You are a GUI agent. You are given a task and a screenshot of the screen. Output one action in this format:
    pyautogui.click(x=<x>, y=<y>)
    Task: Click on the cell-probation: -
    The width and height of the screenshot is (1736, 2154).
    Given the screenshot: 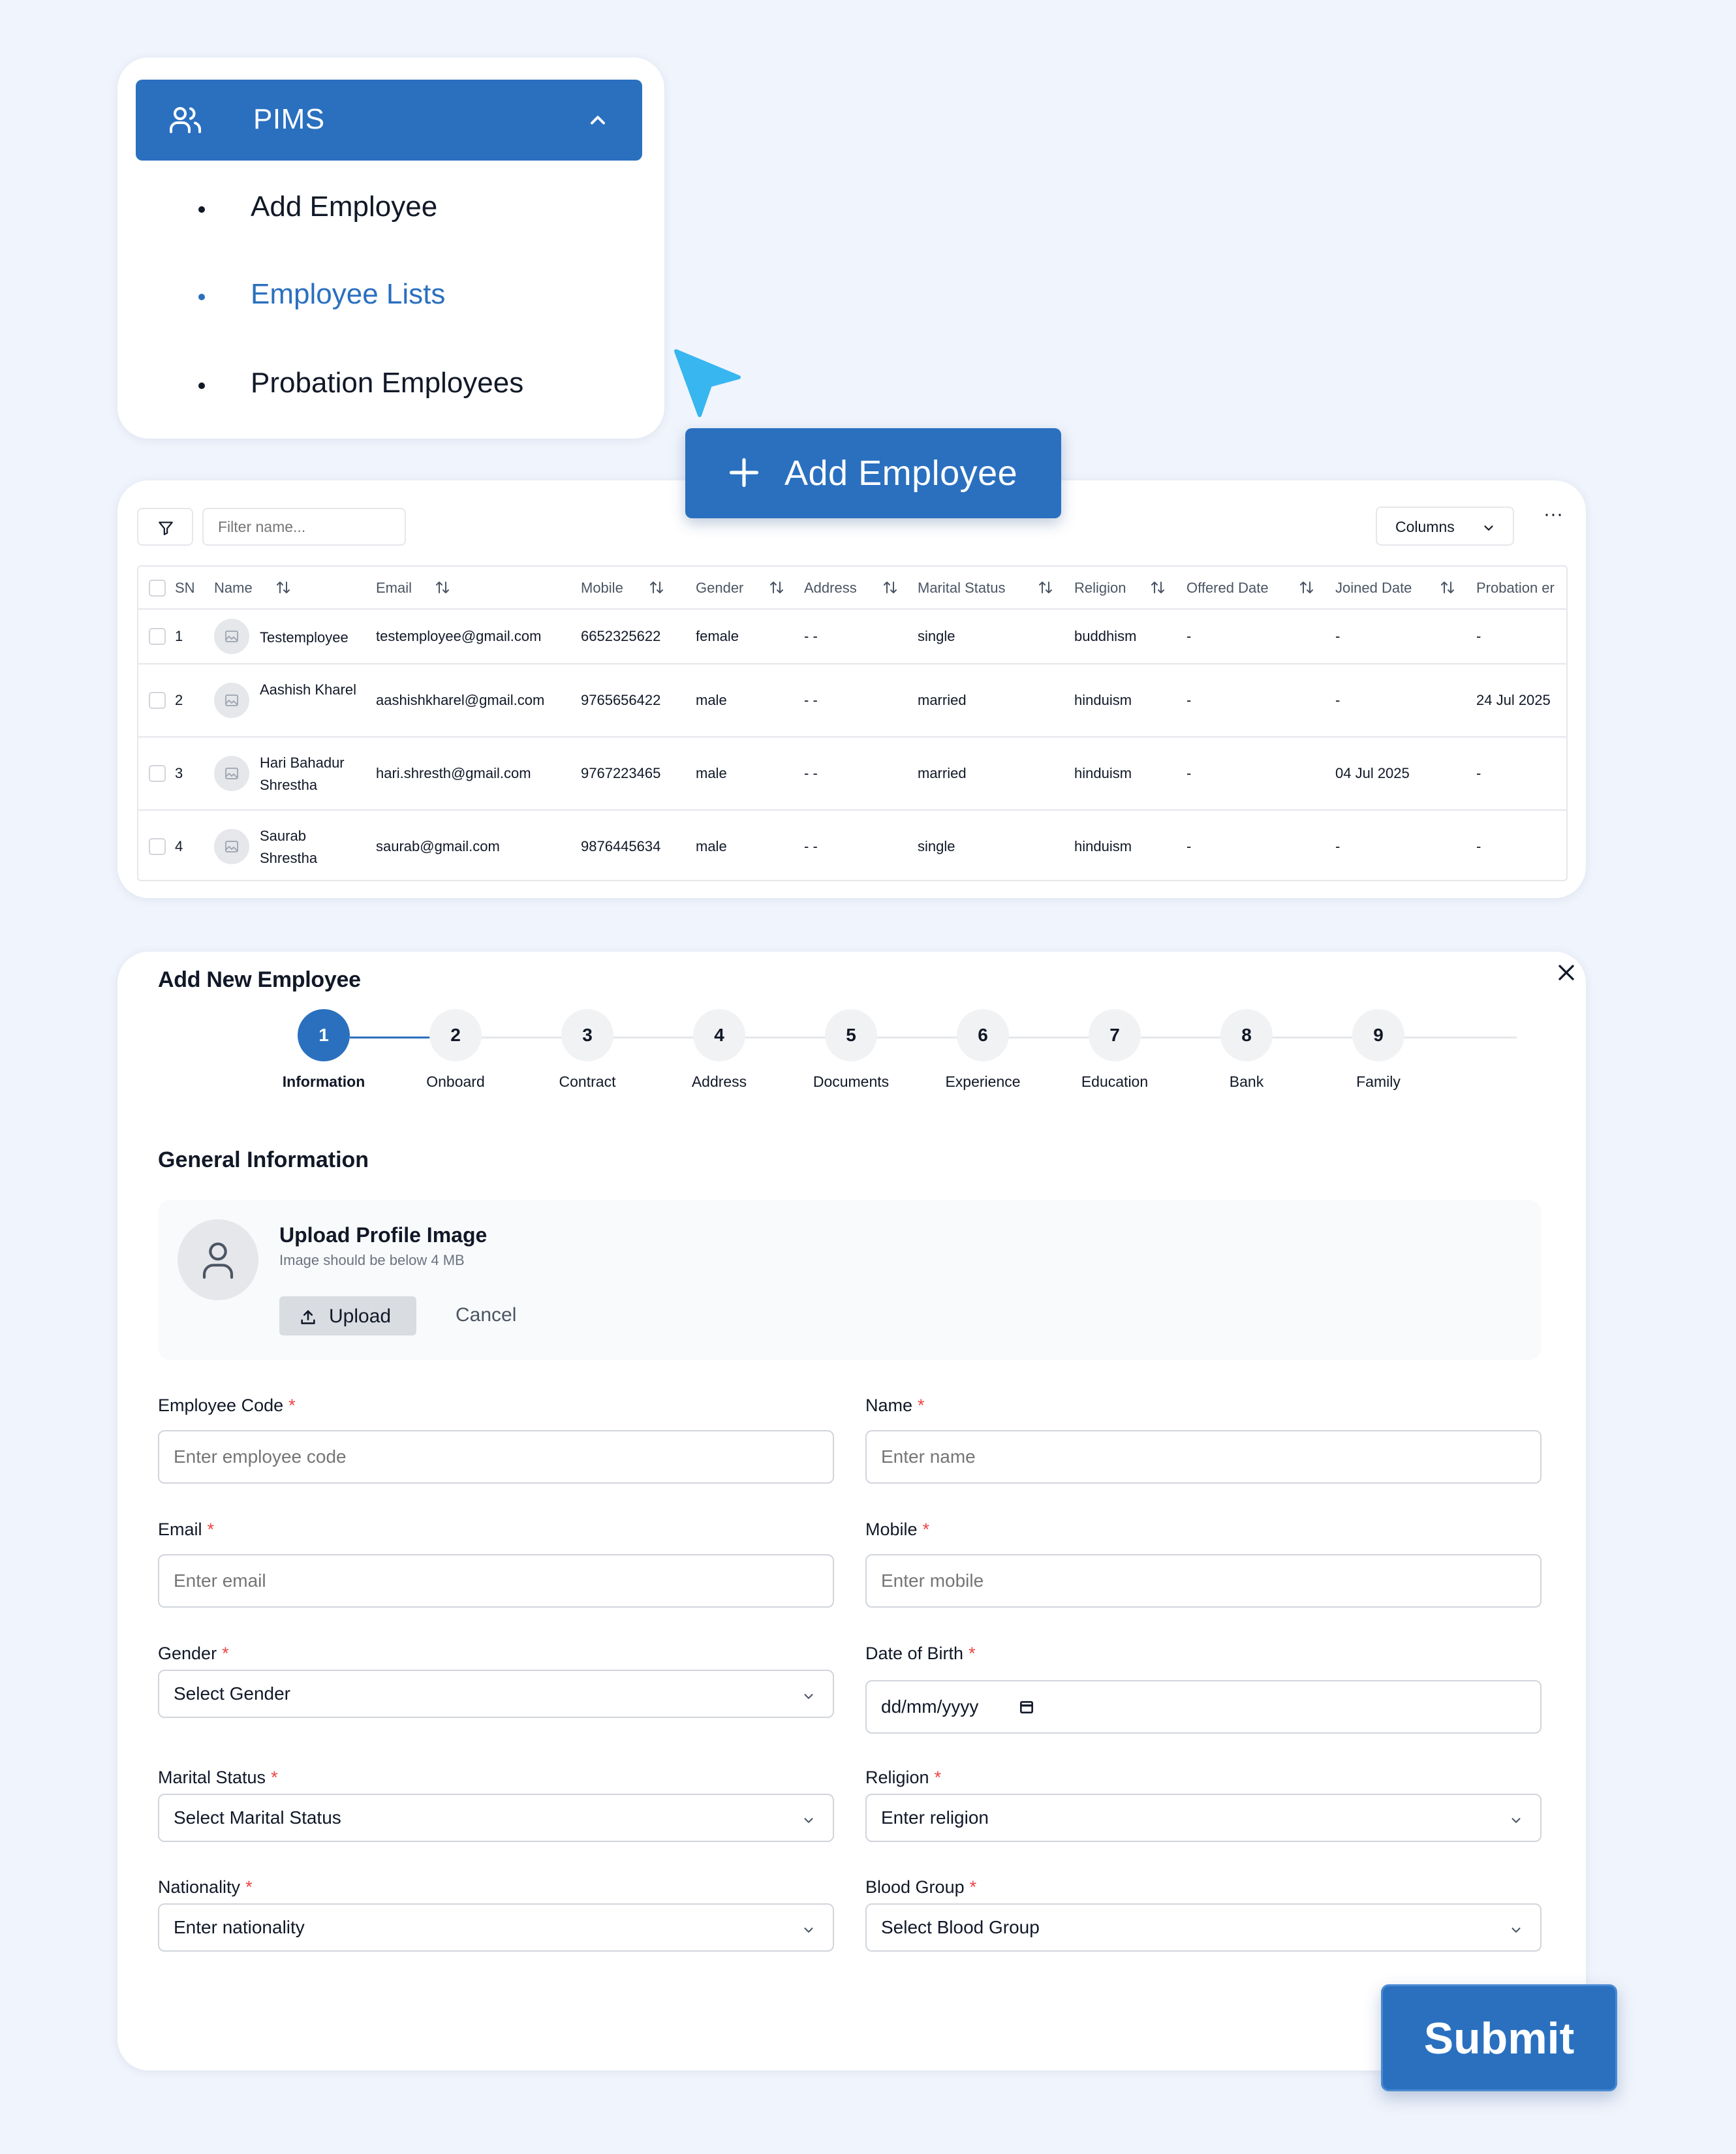 What is the action you would take?
    pyautogui.click(x=1478, y=773)
    